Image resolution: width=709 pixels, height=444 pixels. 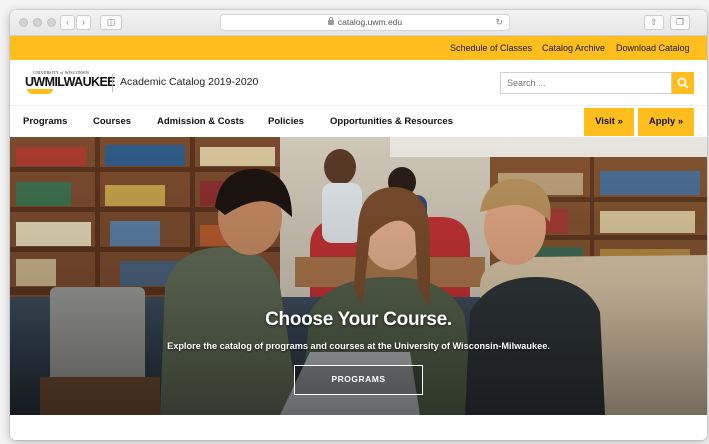 What do you see at coordinates (45, 122) in the screenshot?
I see `nav-item-programs: Programs` at bounding box center [45, 122].